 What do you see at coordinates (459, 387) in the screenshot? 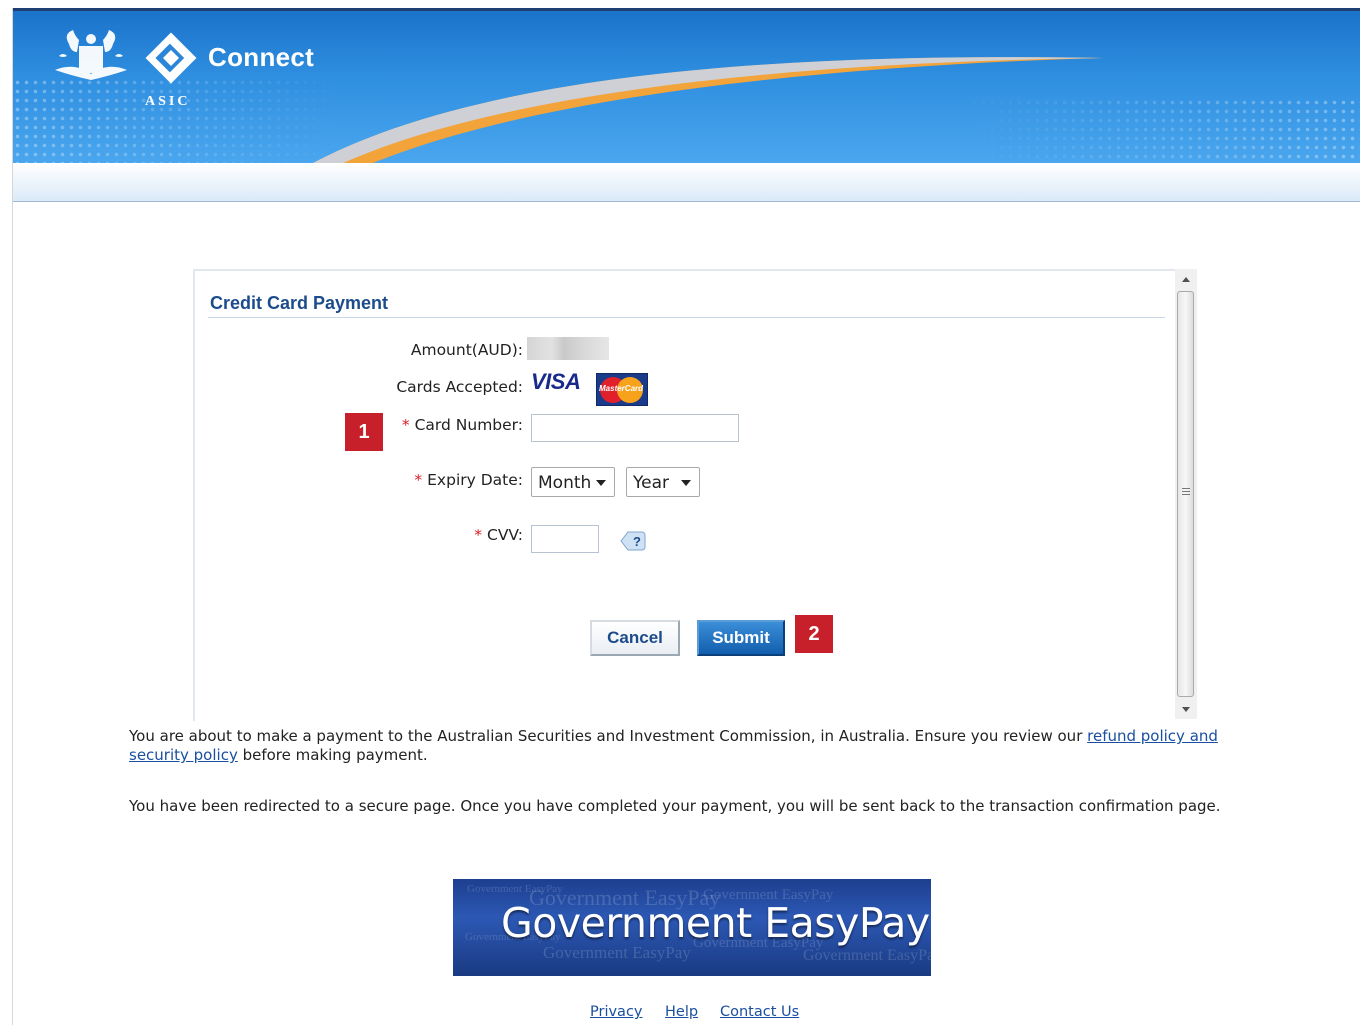
I see `cards-accepted-label: Cards Accepted:` at bounding box center [459, 387].